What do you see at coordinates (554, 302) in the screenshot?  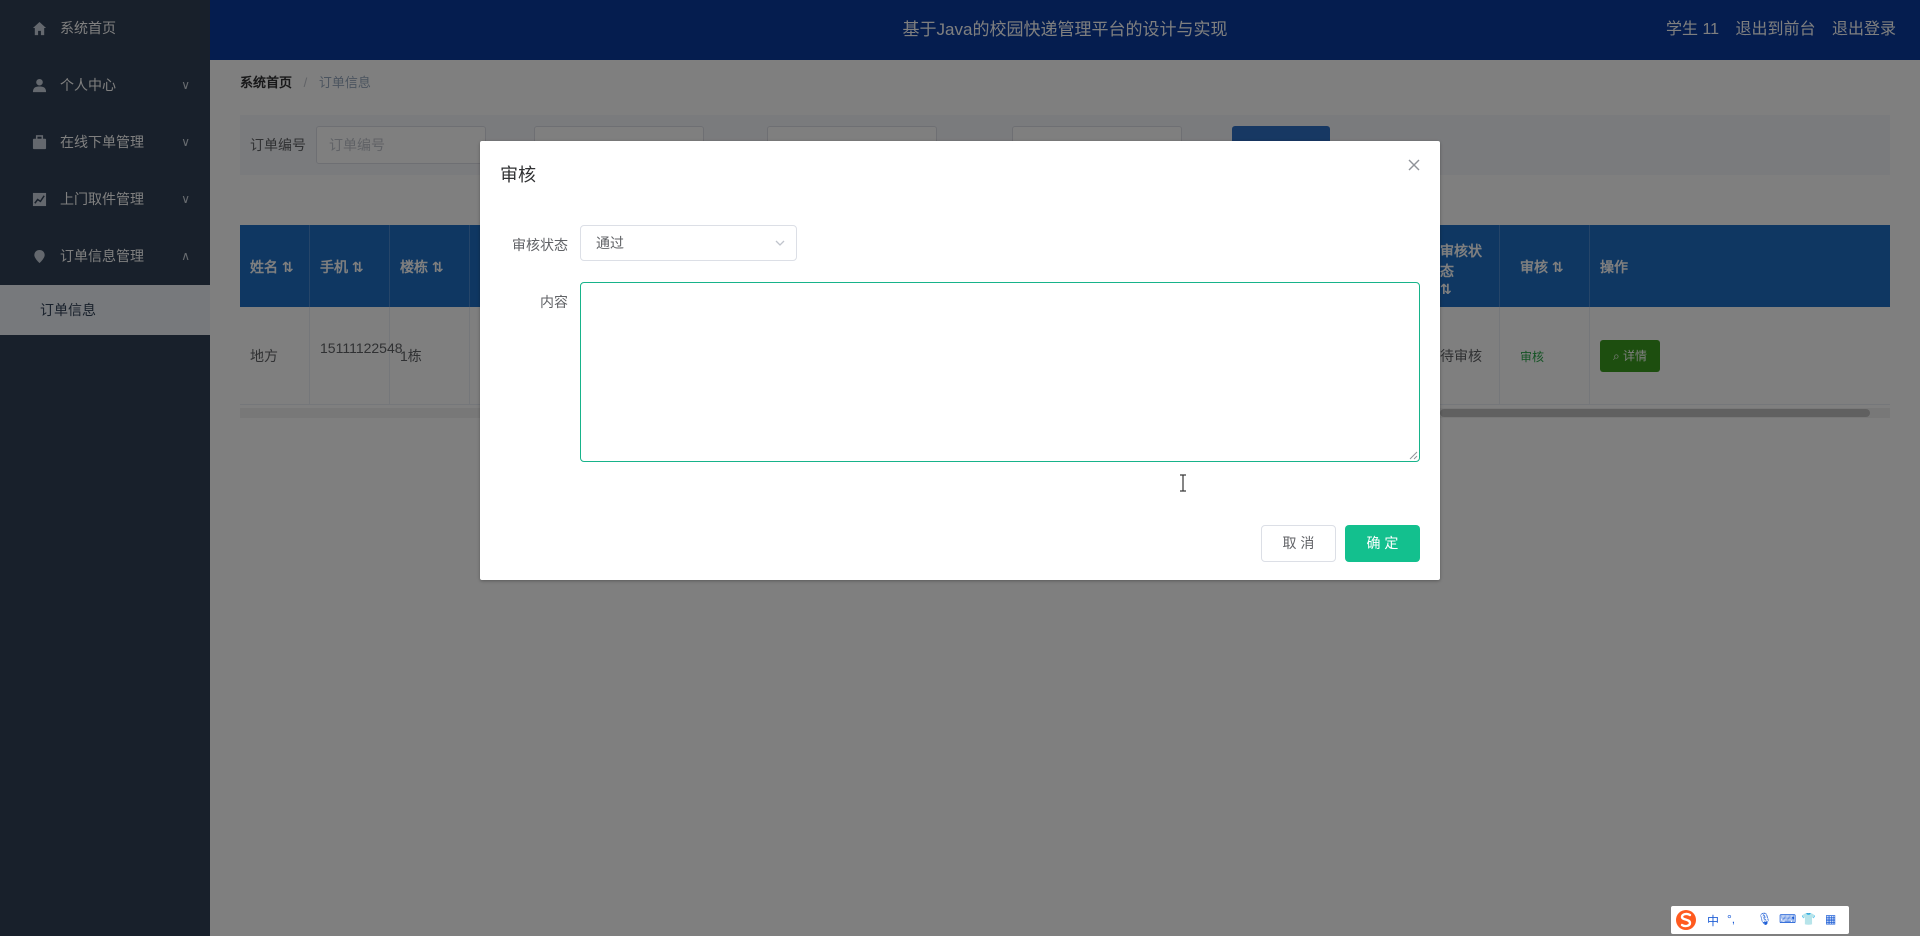 I see `content-label: 内容` at bounding box center [554, 302].